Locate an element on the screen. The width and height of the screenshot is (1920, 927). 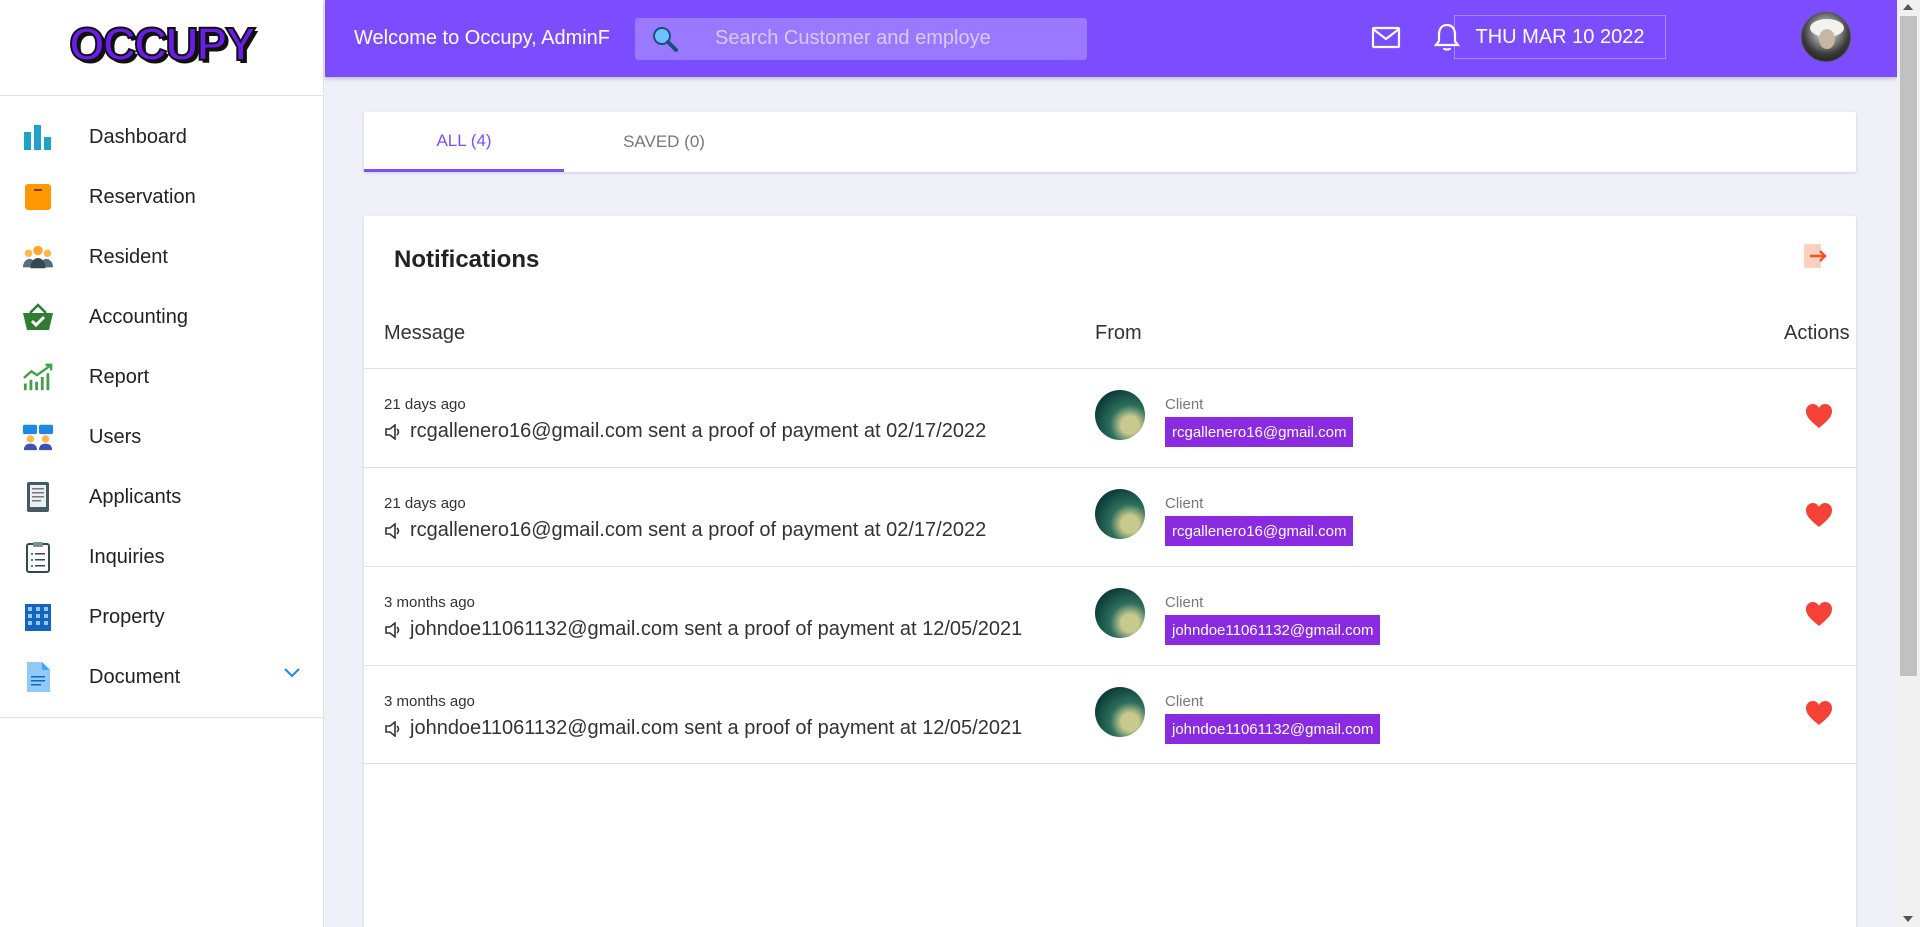
sidebar-item-label: Reservation is located at coordinates (142, 196).